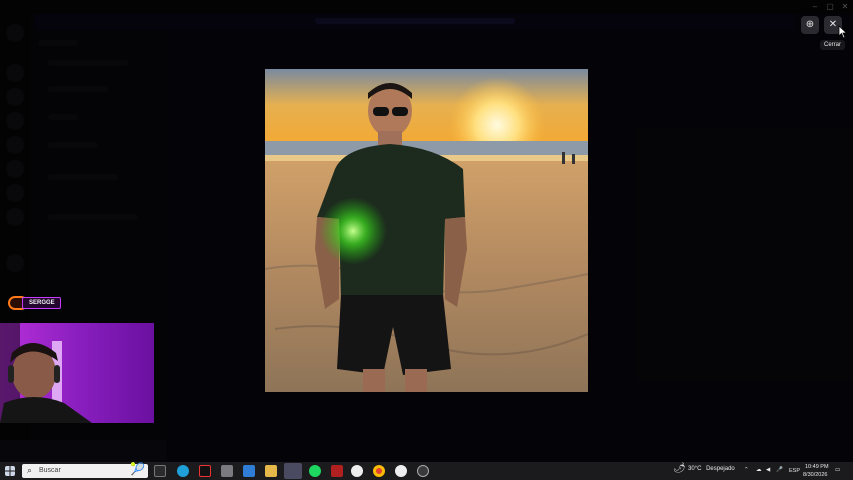  Describe the element at coordinates (401, 471) in the screenshot. I see `unreal-engine-icon` at that location.